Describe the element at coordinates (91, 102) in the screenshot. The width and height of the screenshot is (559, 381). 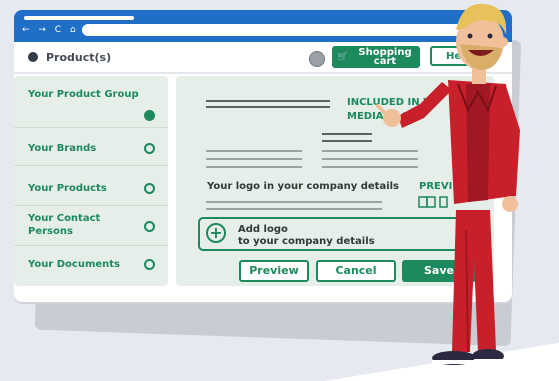
I see `sidebar-item-product-group: Your Product Group` at that location.